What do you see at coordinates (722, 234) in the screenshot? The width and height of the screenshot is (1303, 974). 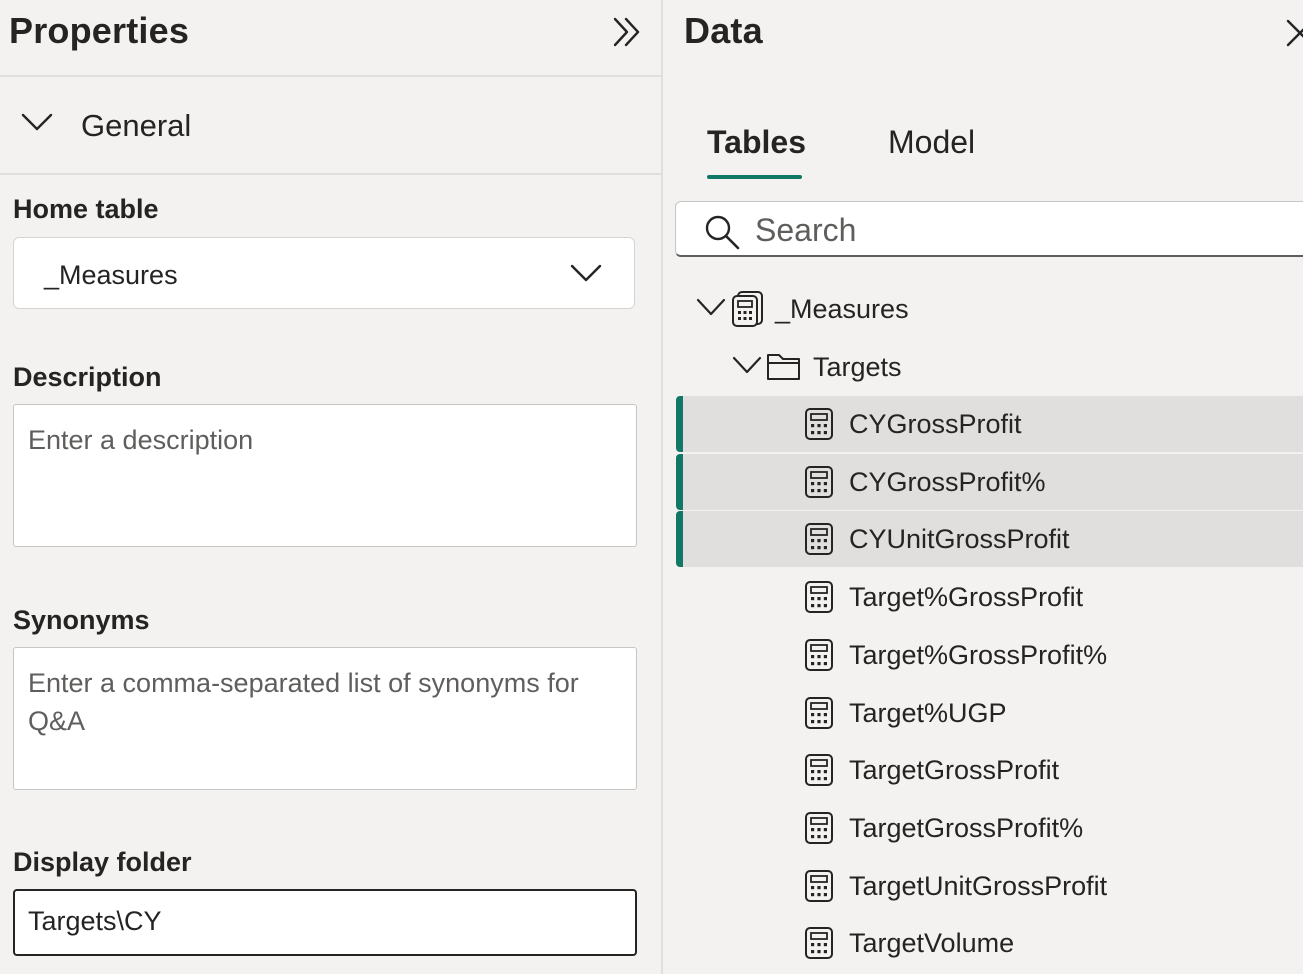 I see `search-icon` at bounding box center [722, 234].